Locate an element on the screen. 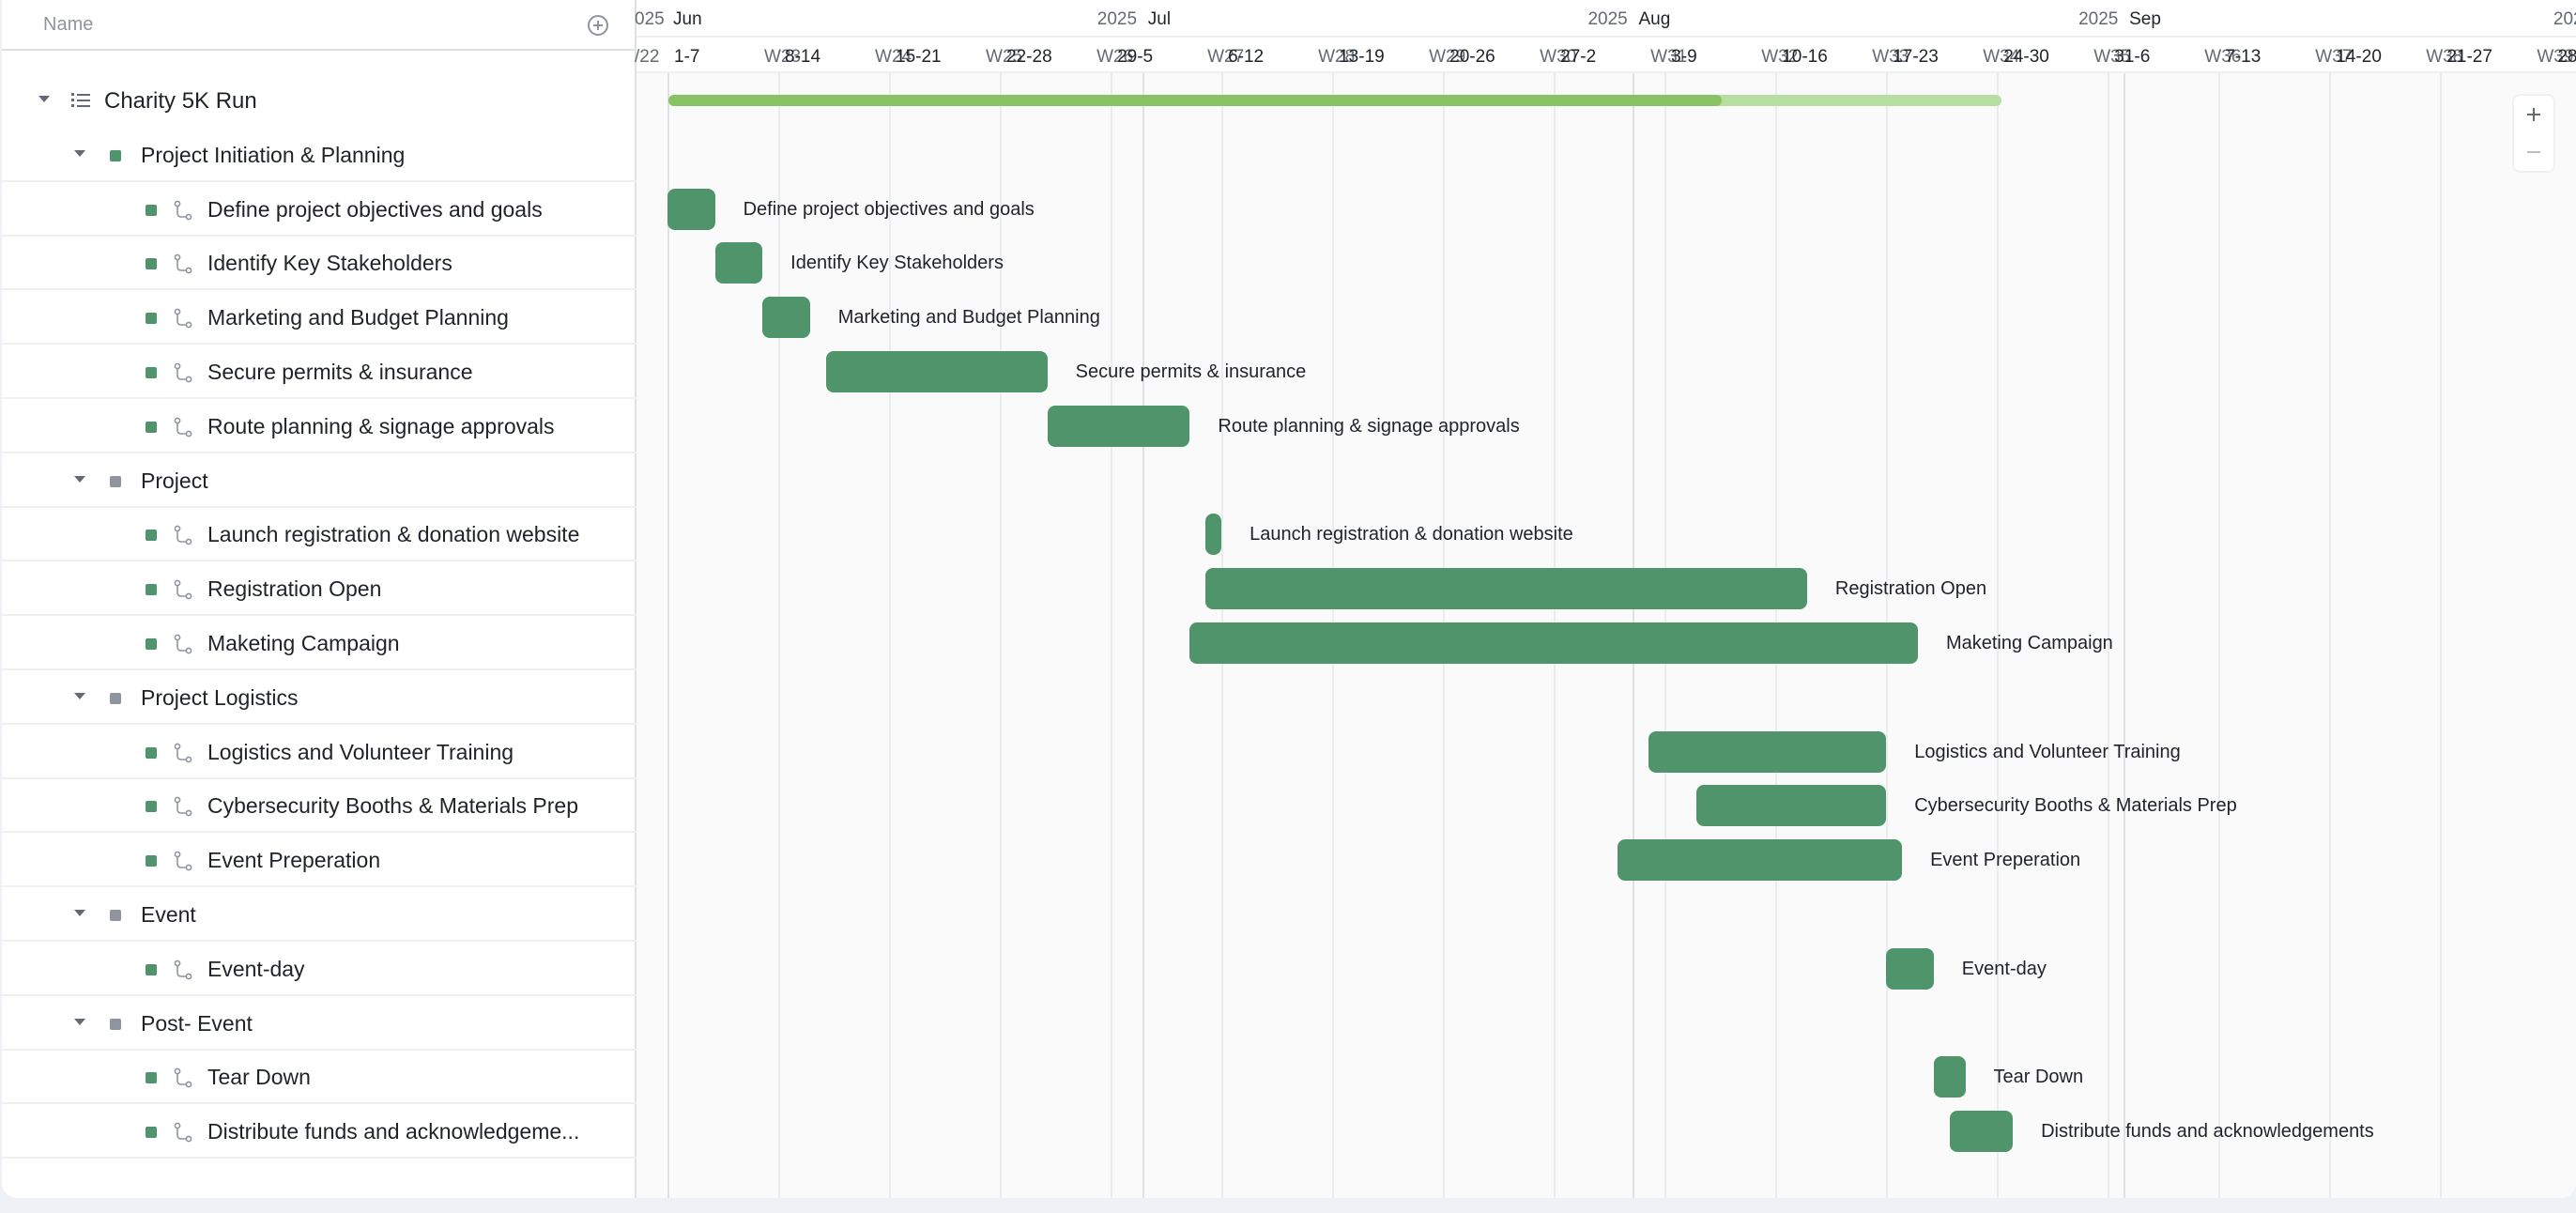 Image resolution: width=2576 pixels, height=1213 pixels. task-row: Secure permits & insurance is located at coordinates (319, 372).